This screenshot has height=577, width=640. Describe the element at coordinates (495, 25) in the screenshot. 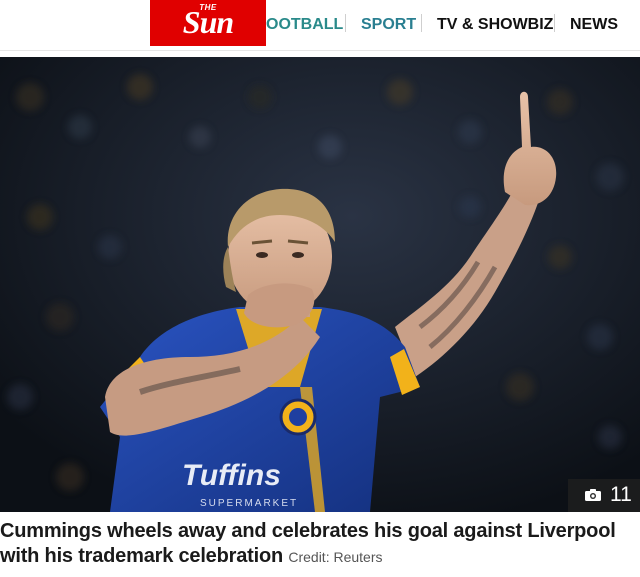

I see `nav-tv-showbiz: TV & SHOWBIZ` at that location.